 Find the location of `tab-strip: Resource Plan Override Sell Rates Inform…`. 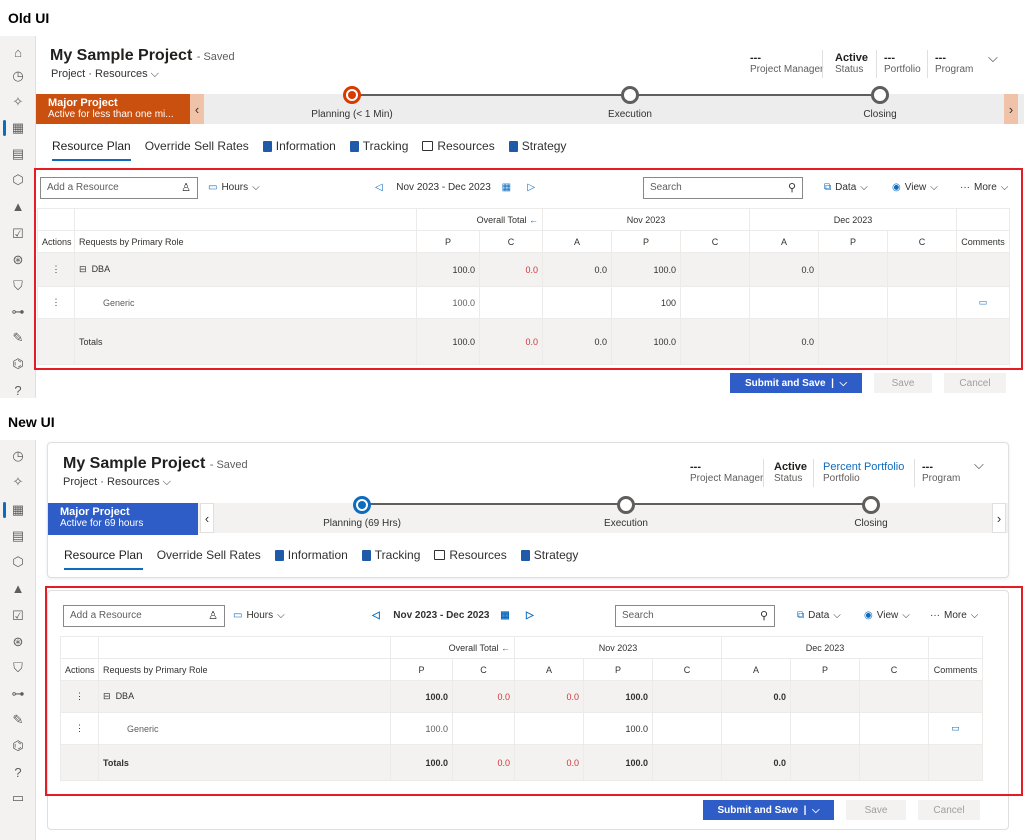

tab-strip: Resource Plan Override Sell Rates Inform… is located at coordinates (309, 150).